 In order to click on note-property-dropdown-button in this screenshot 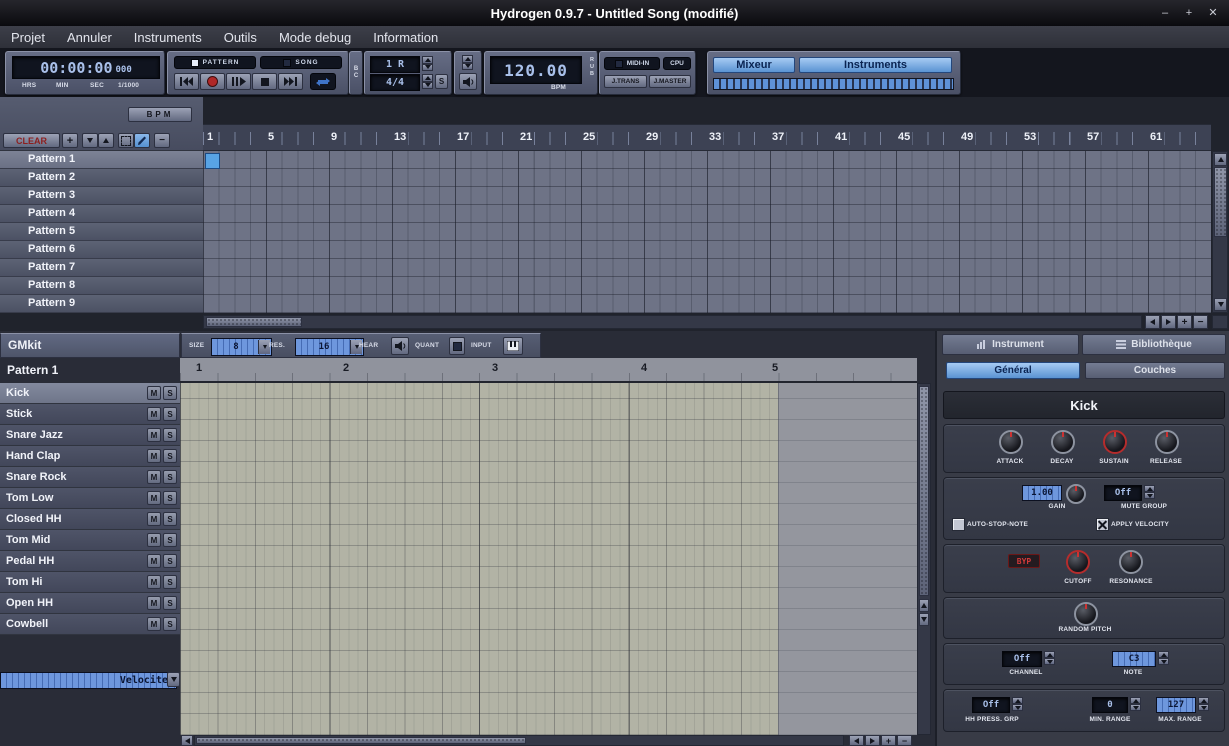, I will do `click(173, 679)`.